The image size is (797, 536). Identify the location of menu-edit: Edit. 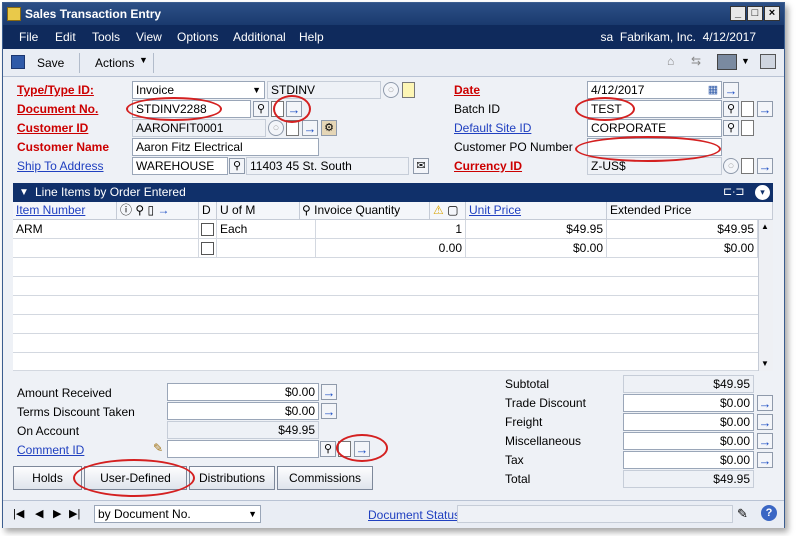
(65, 37).